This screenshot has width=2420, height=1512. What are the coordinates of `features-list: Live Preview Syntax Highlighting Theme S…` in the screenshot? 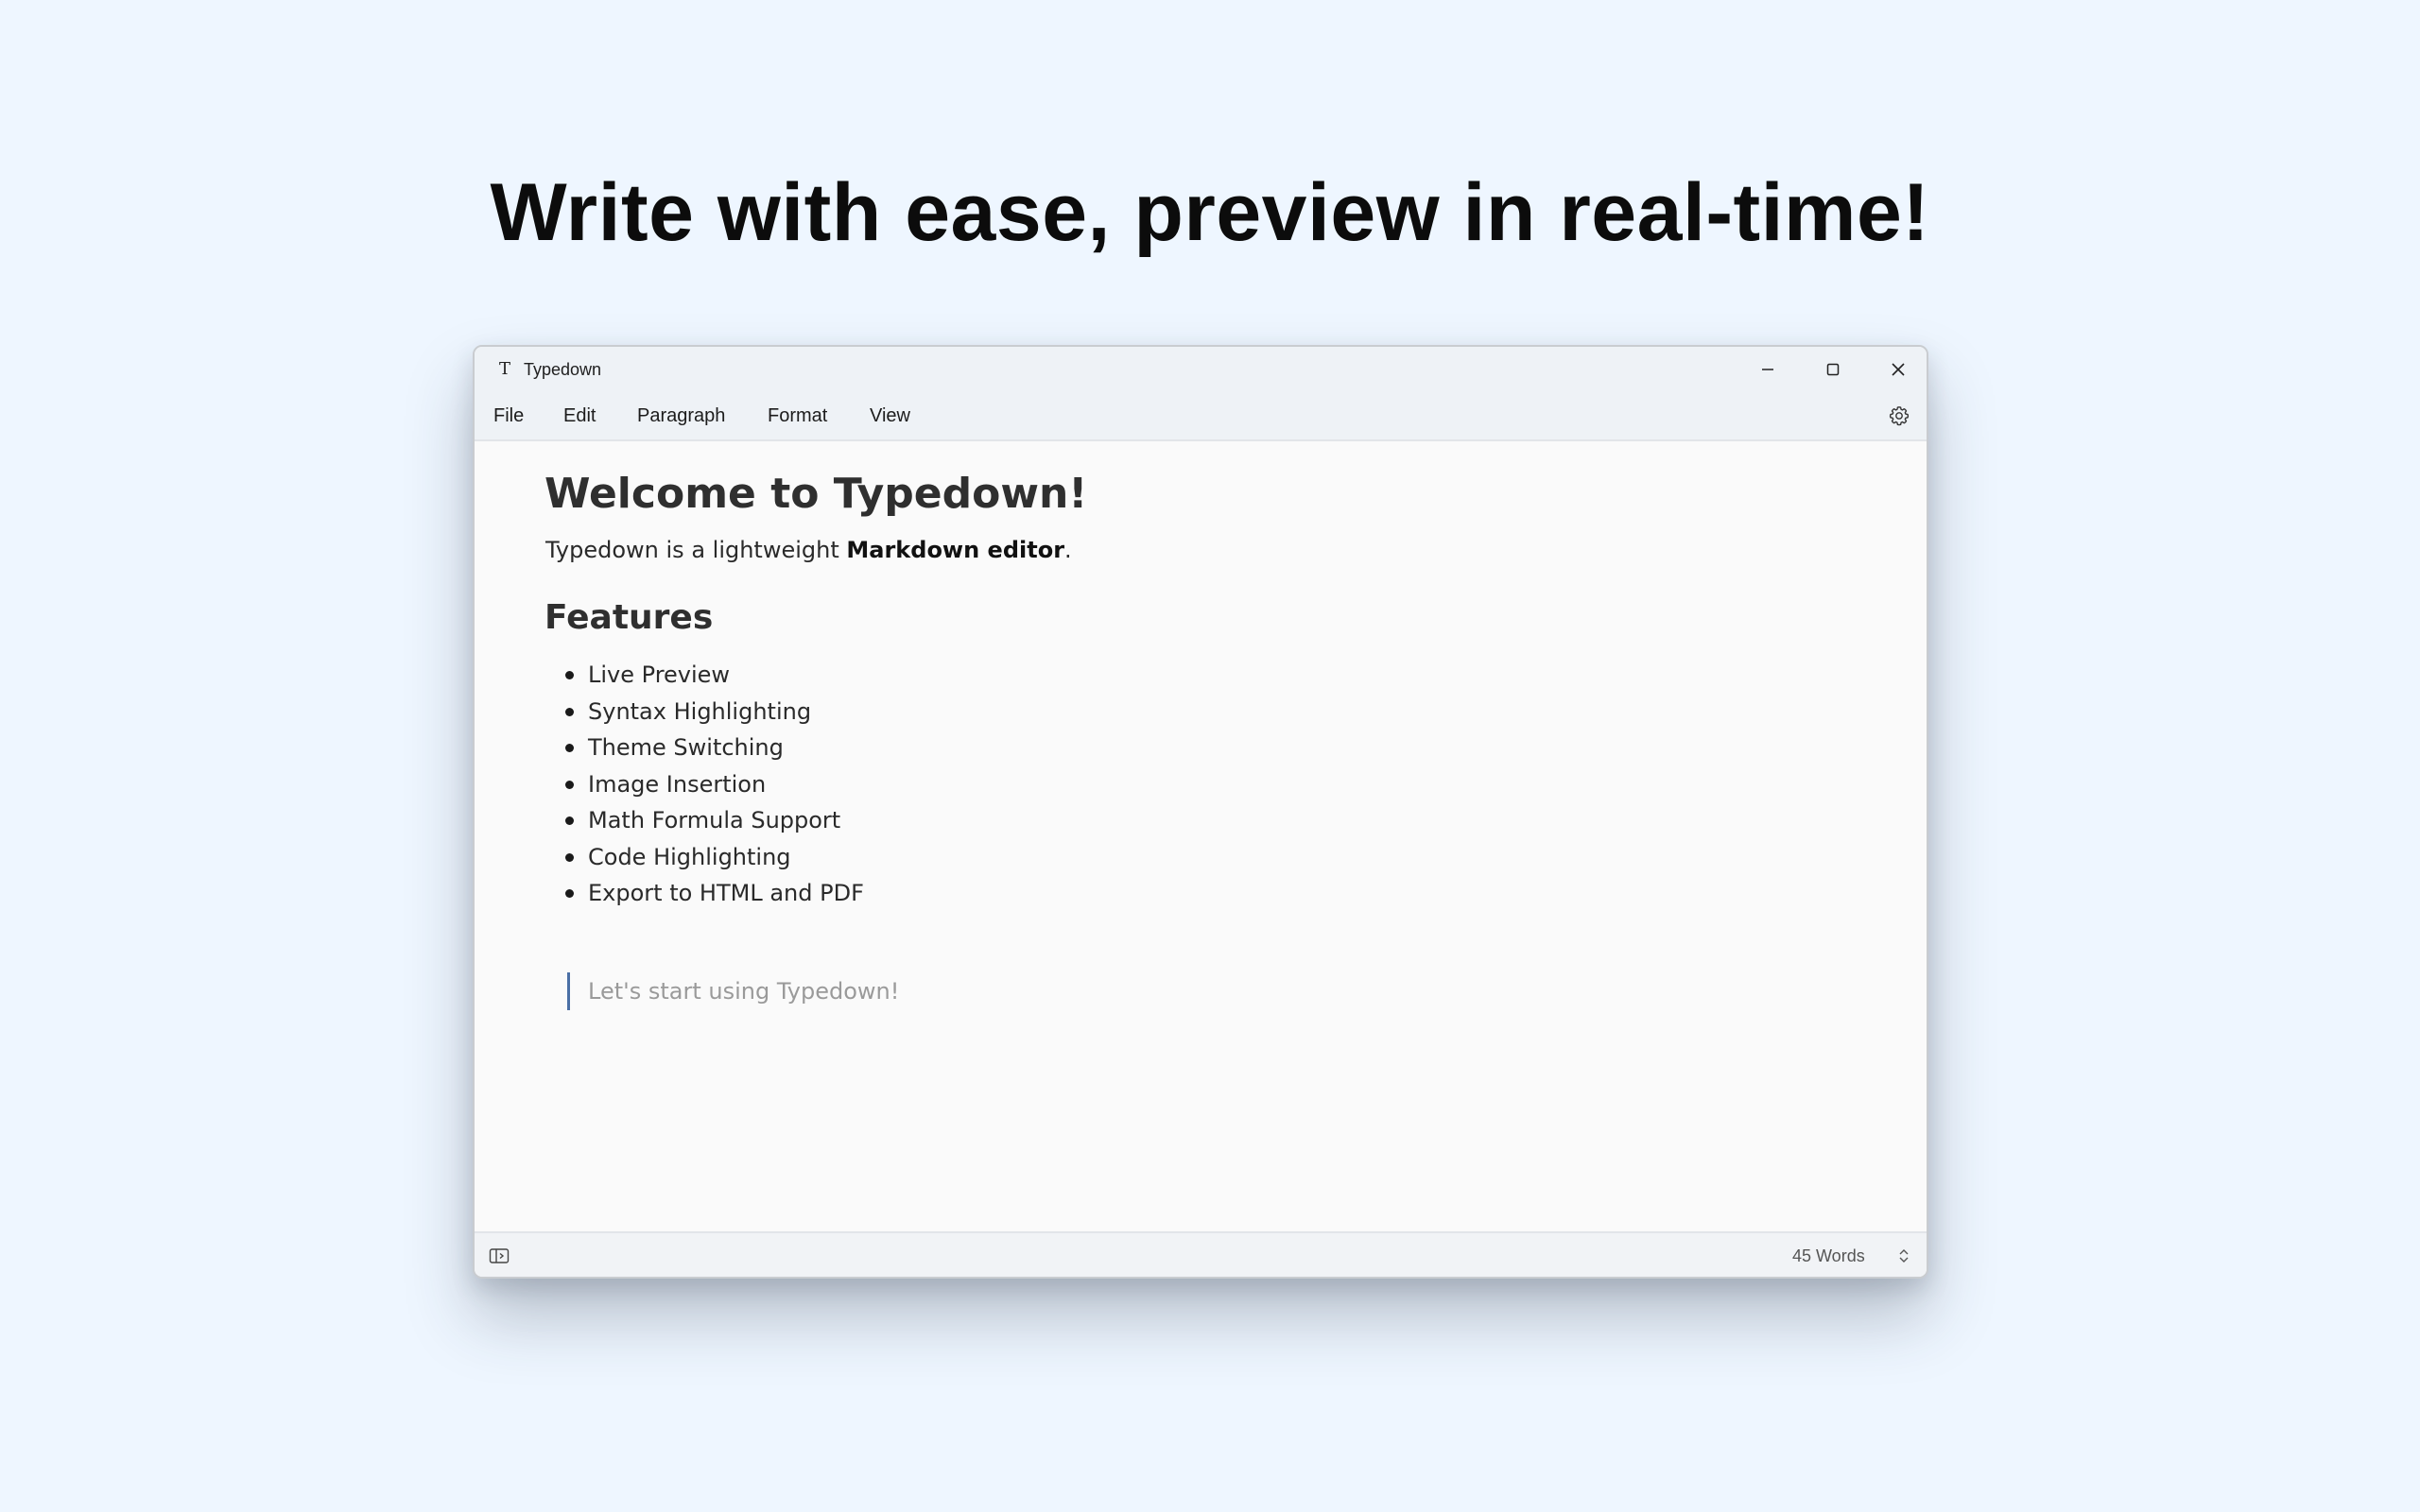 It's located at (714, 784).